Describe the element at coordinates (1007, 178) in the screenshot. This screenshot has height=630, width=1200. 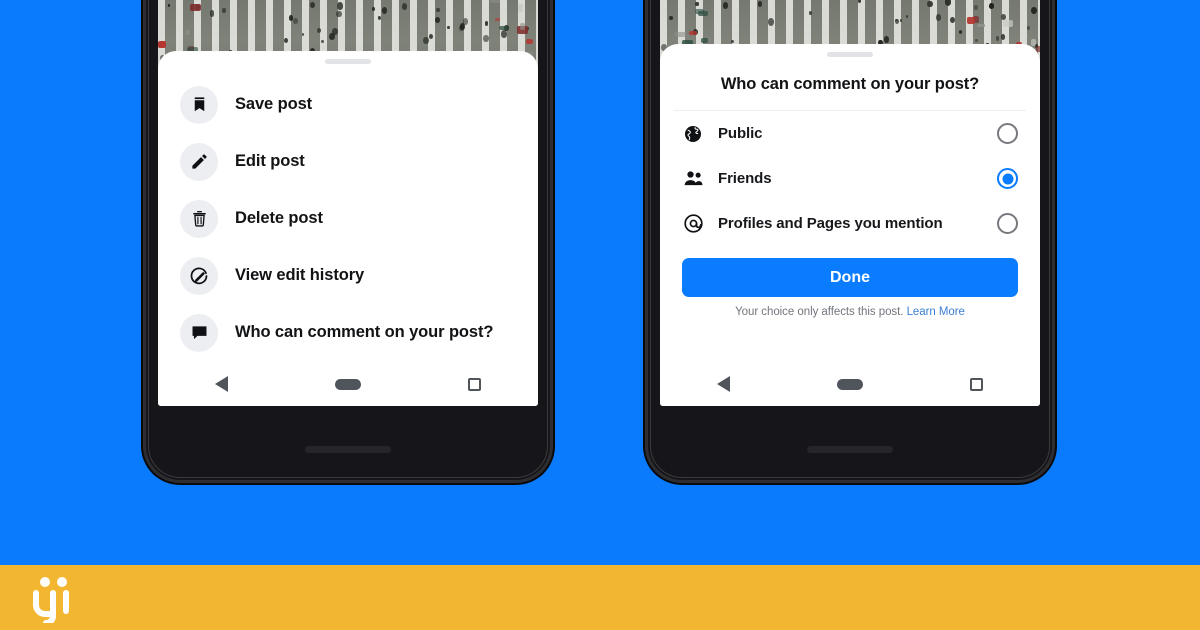
I see `radio-friends` at that location.